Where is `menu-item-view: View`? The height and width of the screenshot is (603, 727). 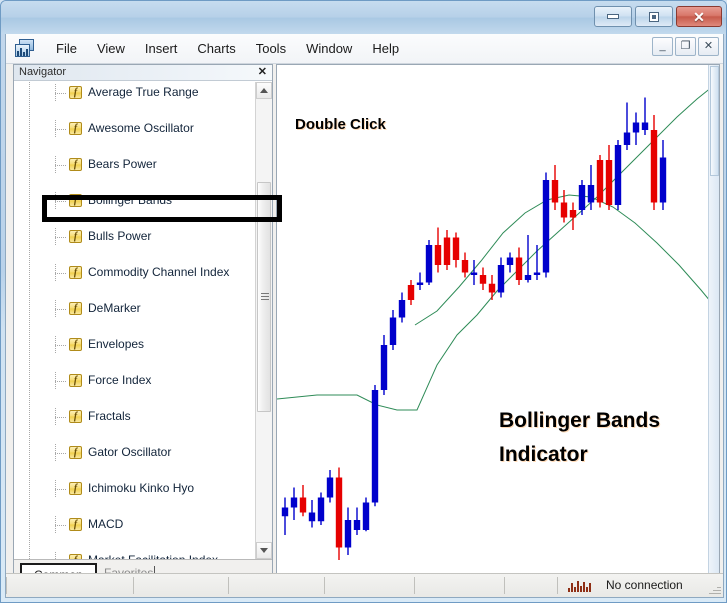 menu-item-view: View is located at coordinates (111, 48).